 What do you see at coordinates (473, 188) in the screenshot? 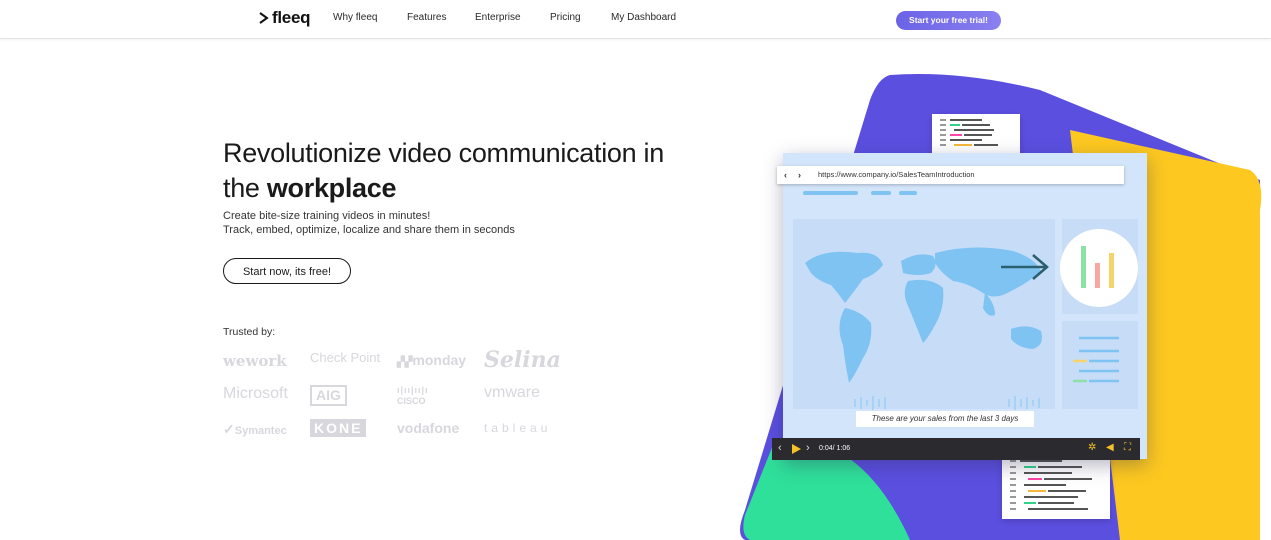
I see `hero-title-line2: the workplace` at bounding box center [473, 188].